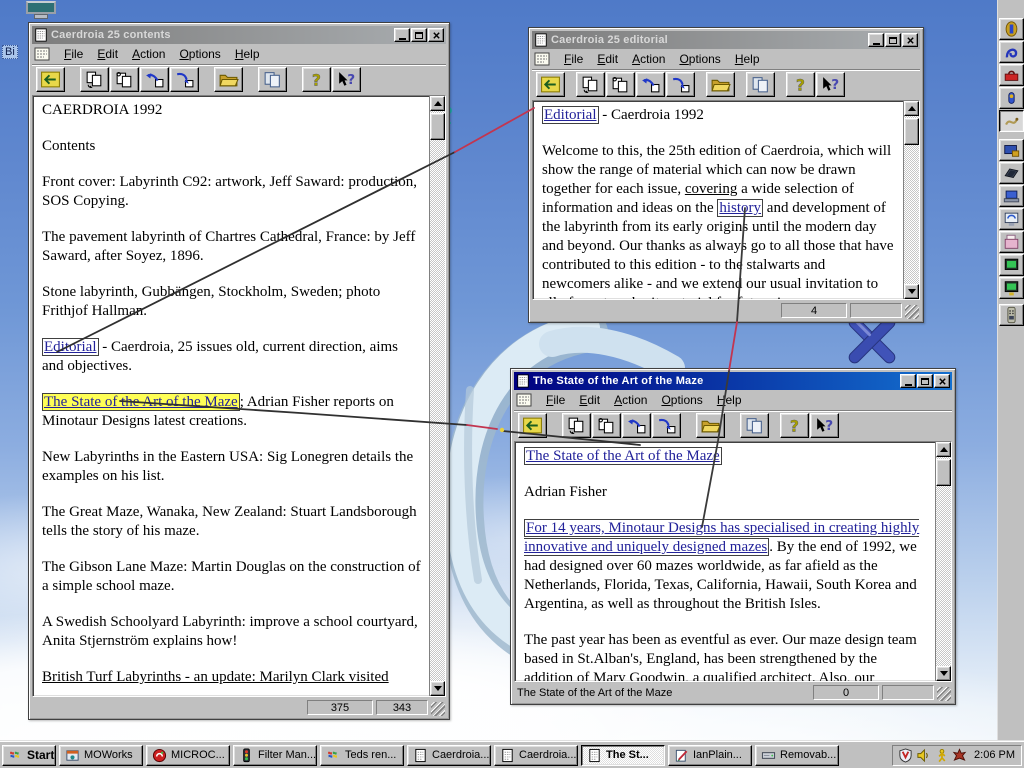 The width and height of the screenshot is (1024, 768). Describe the element at coordinates (733, 381) in the screenshot. I see `titlebar: The State of the Art of the Maze` at that location.